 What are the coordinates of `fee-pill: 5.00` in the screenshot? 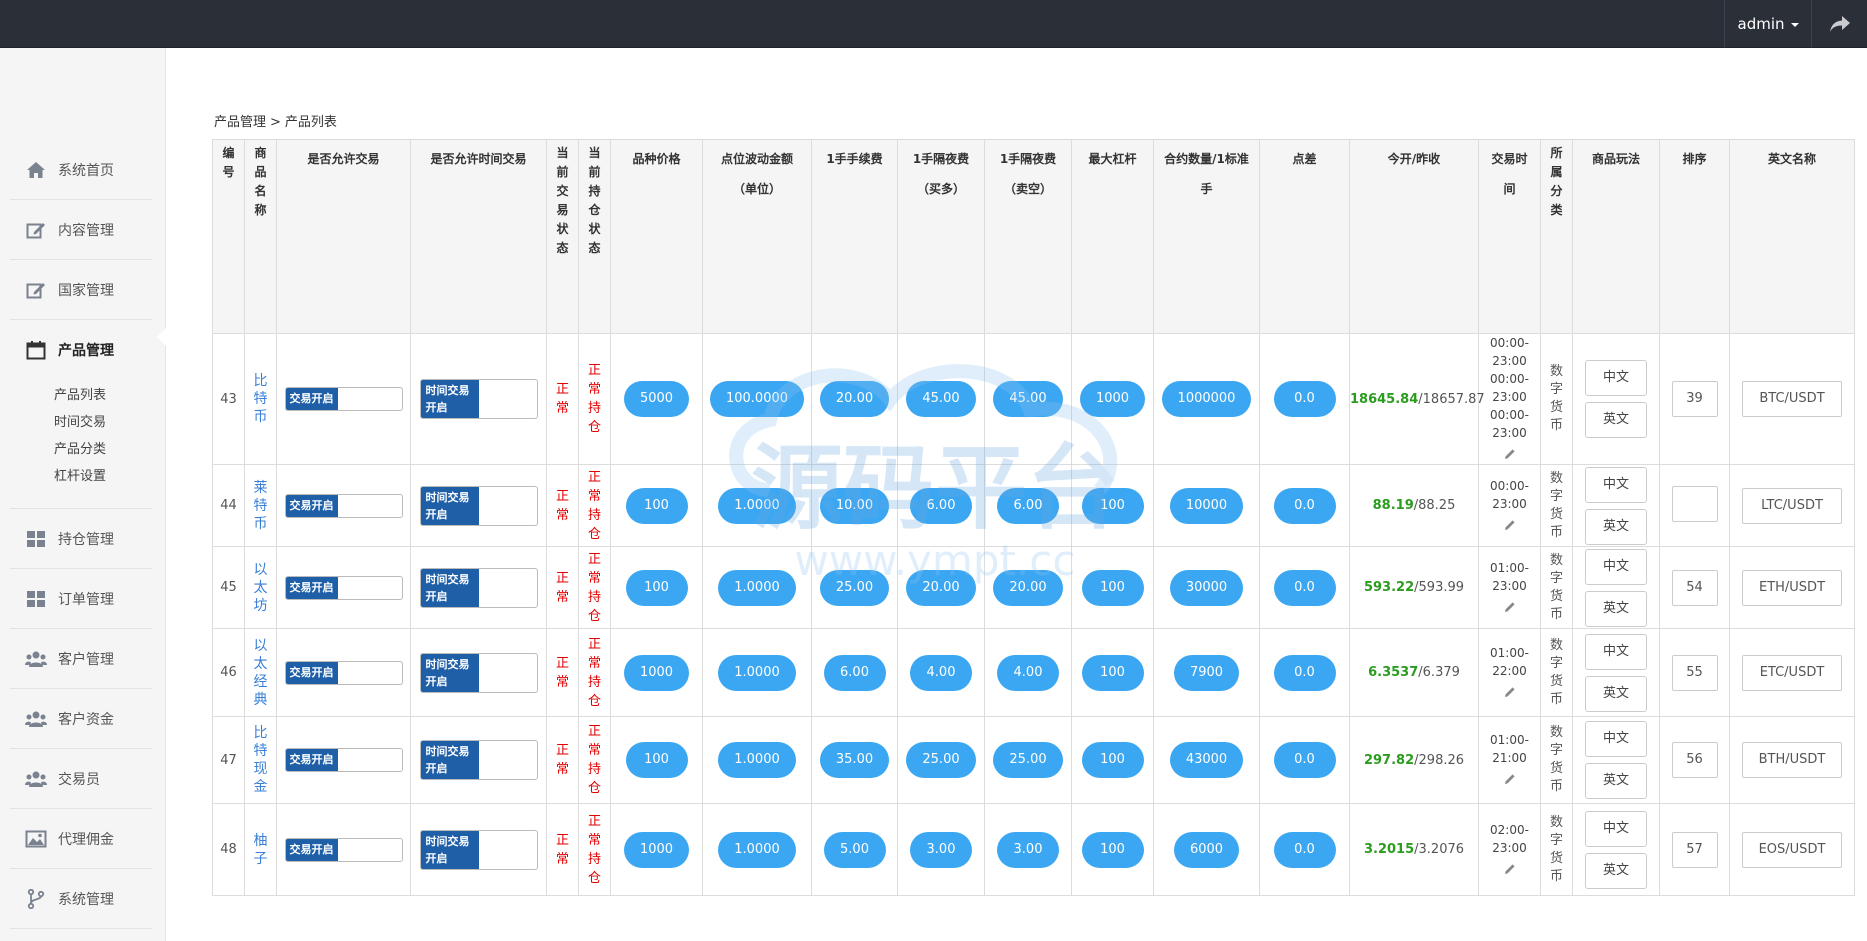 It's located at (854, 849).